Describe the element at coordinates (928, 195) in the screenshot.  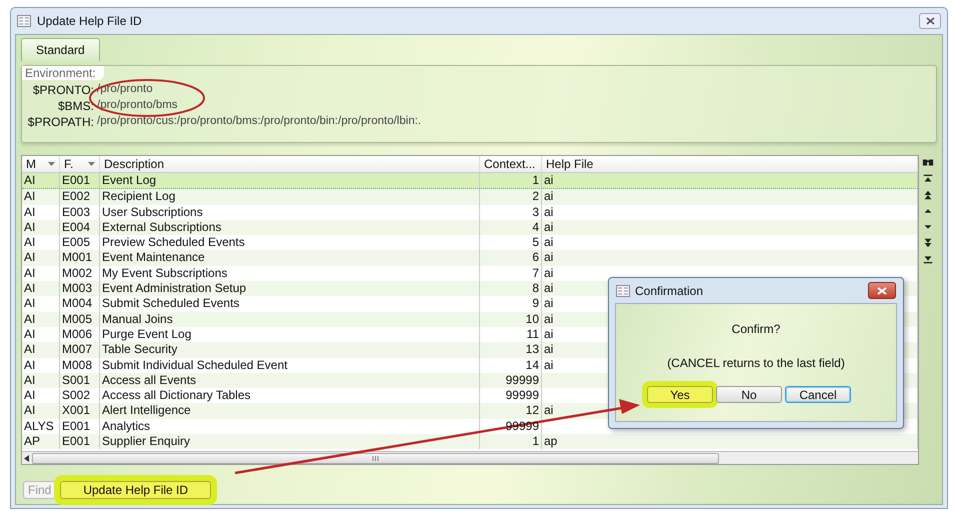
I see `page-up-icon` at that location.